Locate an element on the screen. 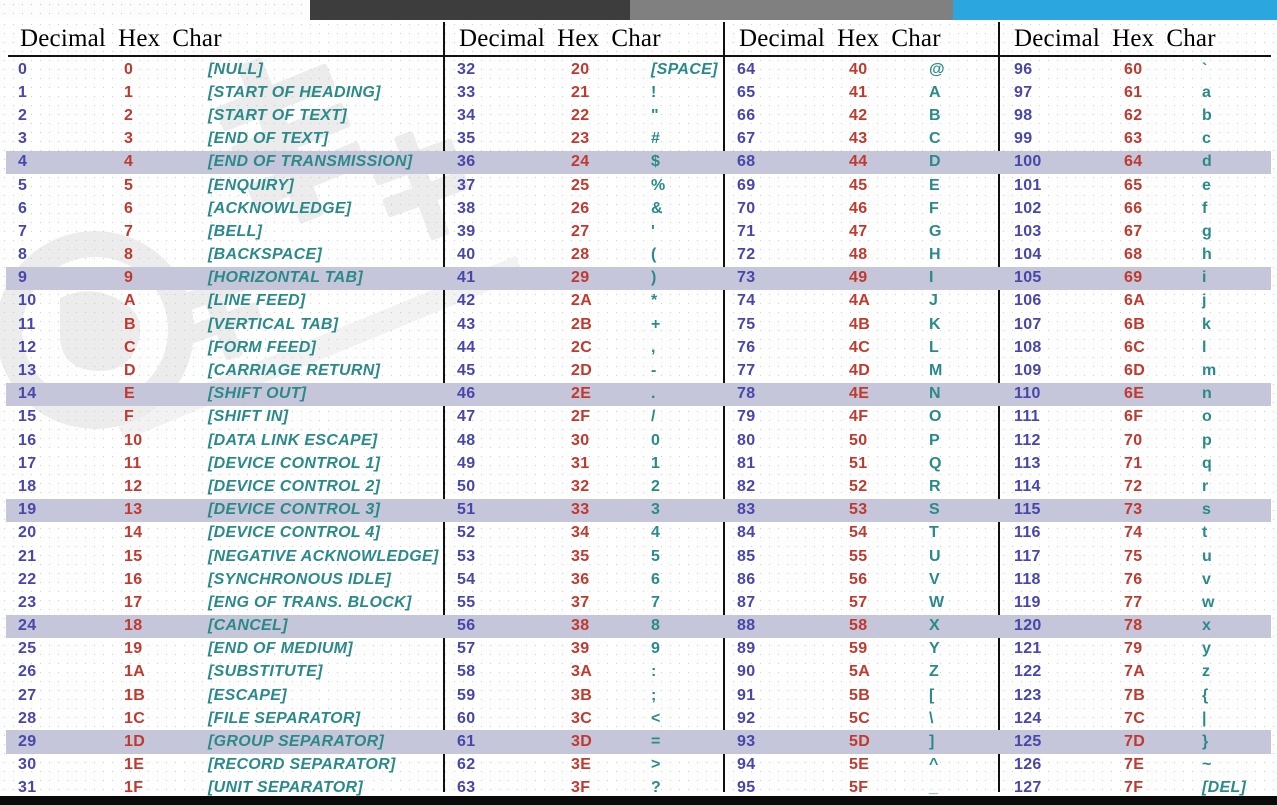 This screenshot has height=805, width=1277. cell-hex: 3D is located at coordinates (582, 742).